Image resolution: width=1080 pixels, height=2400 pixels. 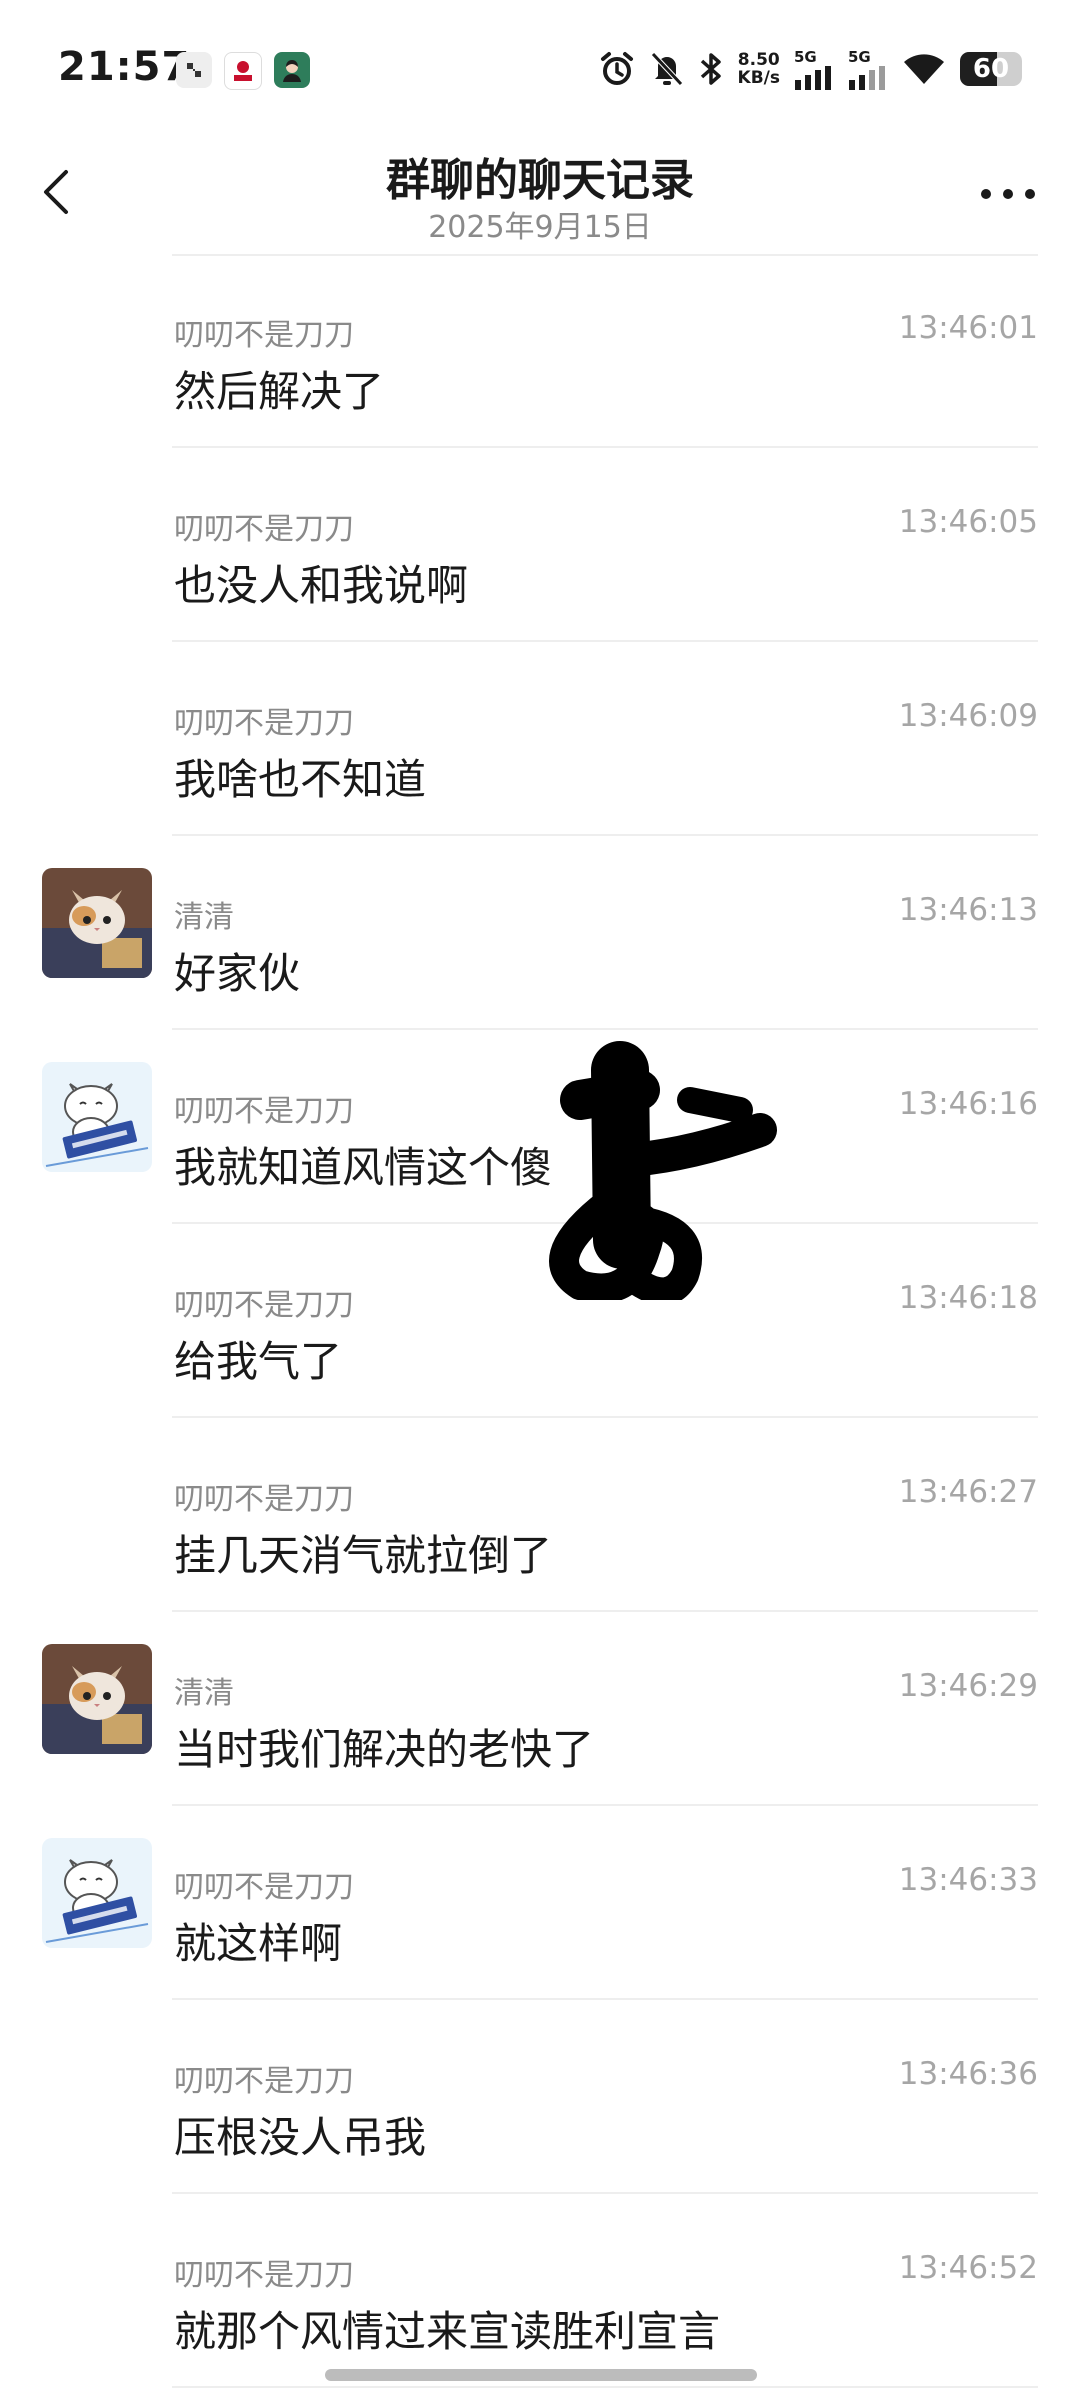 I want to click on kfc-notification-icon, so click(x=243, y=71).